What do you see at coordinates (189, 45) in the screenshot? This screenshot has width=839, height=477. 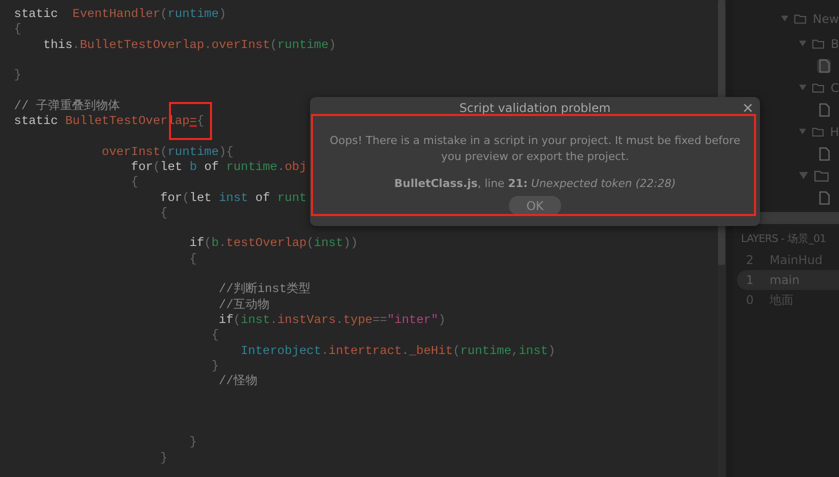 I see `code-line: this.BulletTestOverlap.overInst(runtime)` at bounding box center [189, 45].